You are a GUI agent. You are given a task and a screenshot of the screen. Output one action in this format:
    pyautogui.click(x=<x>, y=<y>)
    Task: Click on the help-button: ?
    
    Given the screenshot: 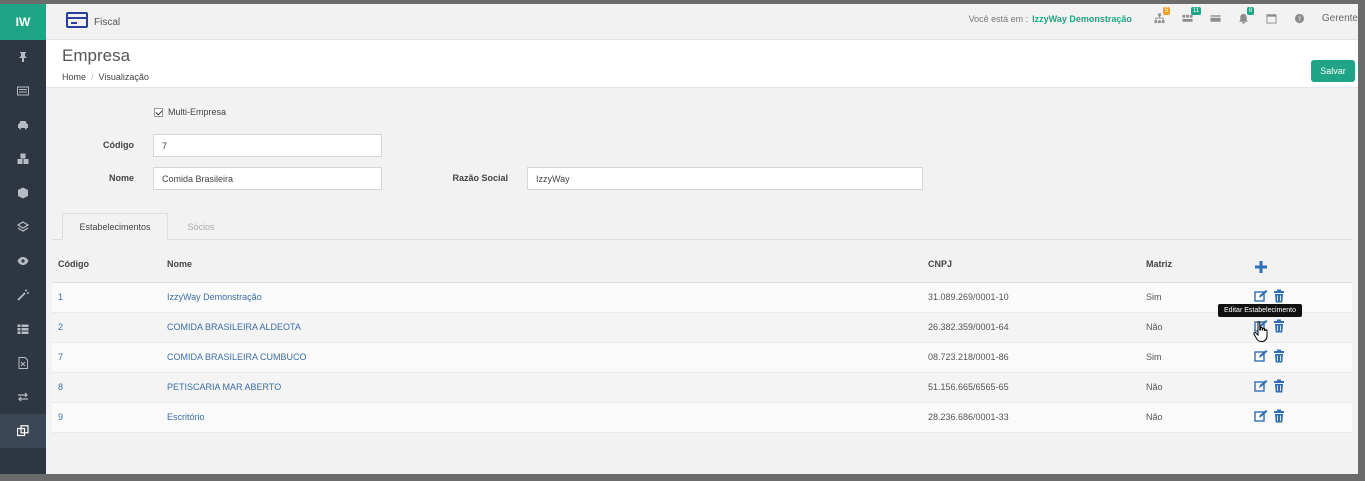 What is the action you would take?
    pyautogui.click(x=1300, y=18)
    